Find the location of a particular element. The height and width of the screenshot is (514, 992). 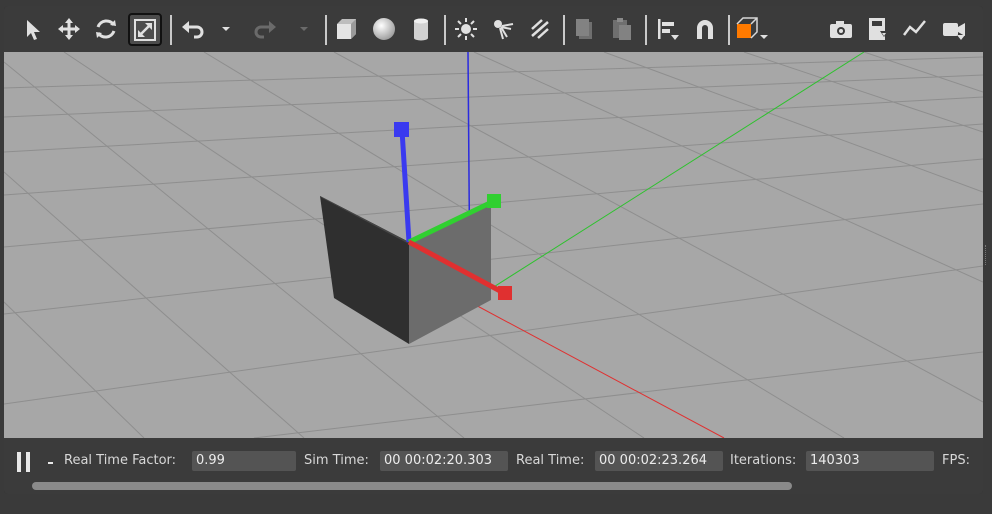

sim-time-field: 00 00:02:20.303 is located at coordinates (444, 461).